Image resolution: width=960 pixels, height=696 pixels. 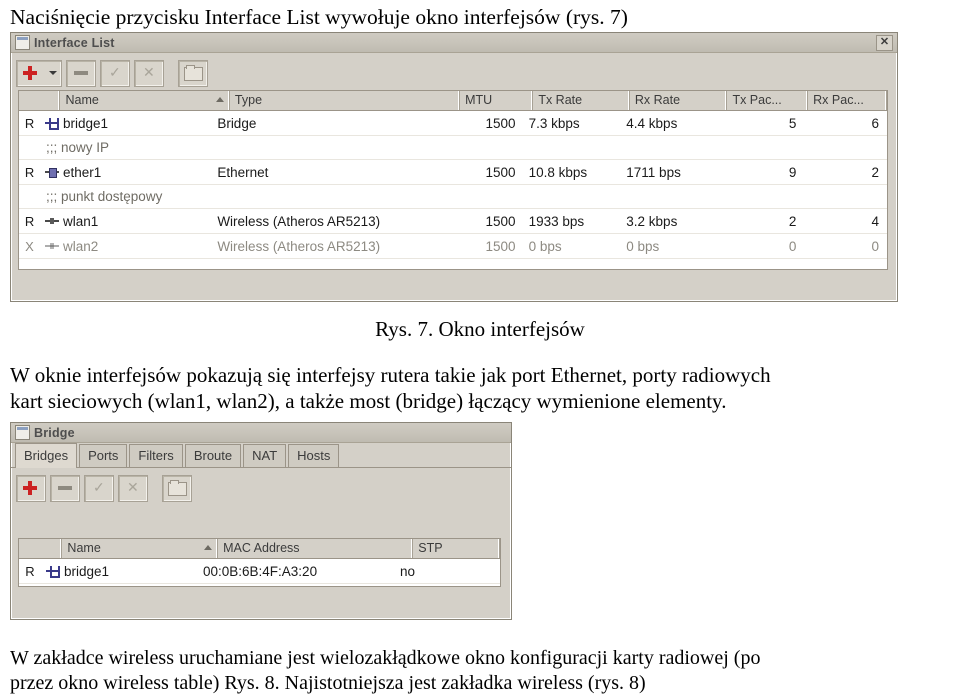 What do you see at coordinates (22, 42) in the screenshot?
I see `window-icon` at bounding box center [22, 42].